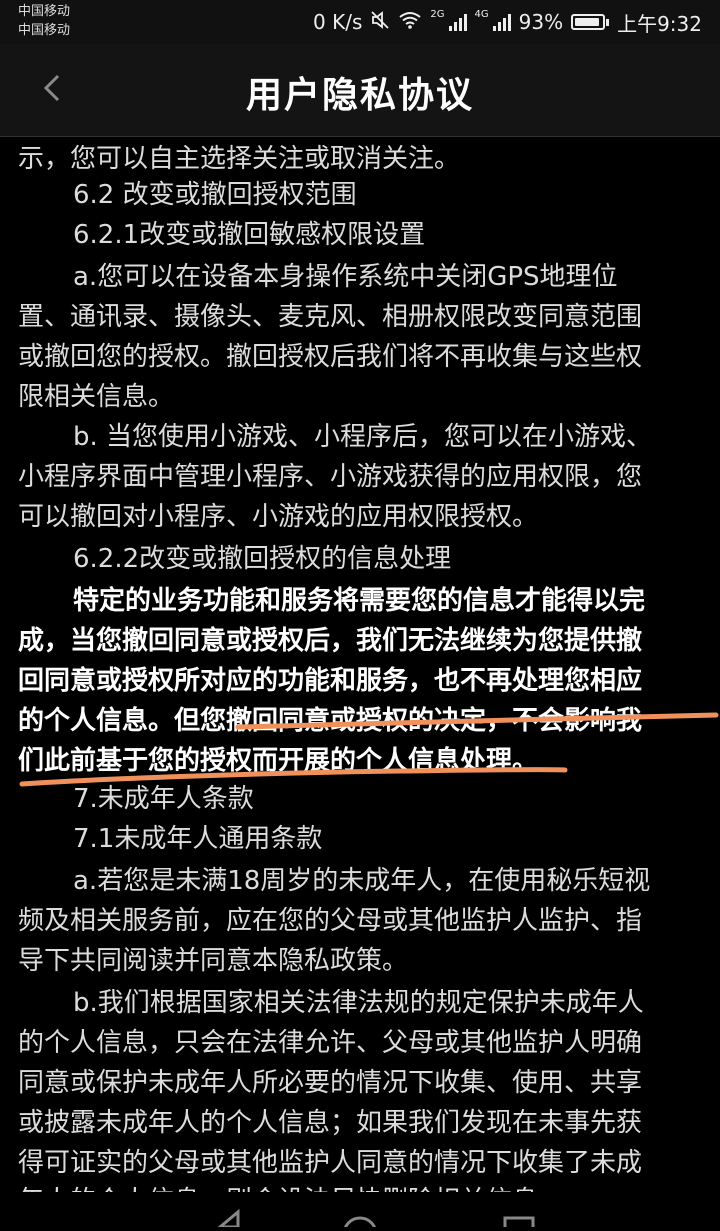 This screenshot has width=720, height=1231. I want to click on carrier-1: 中国移动, so click(44, 11).